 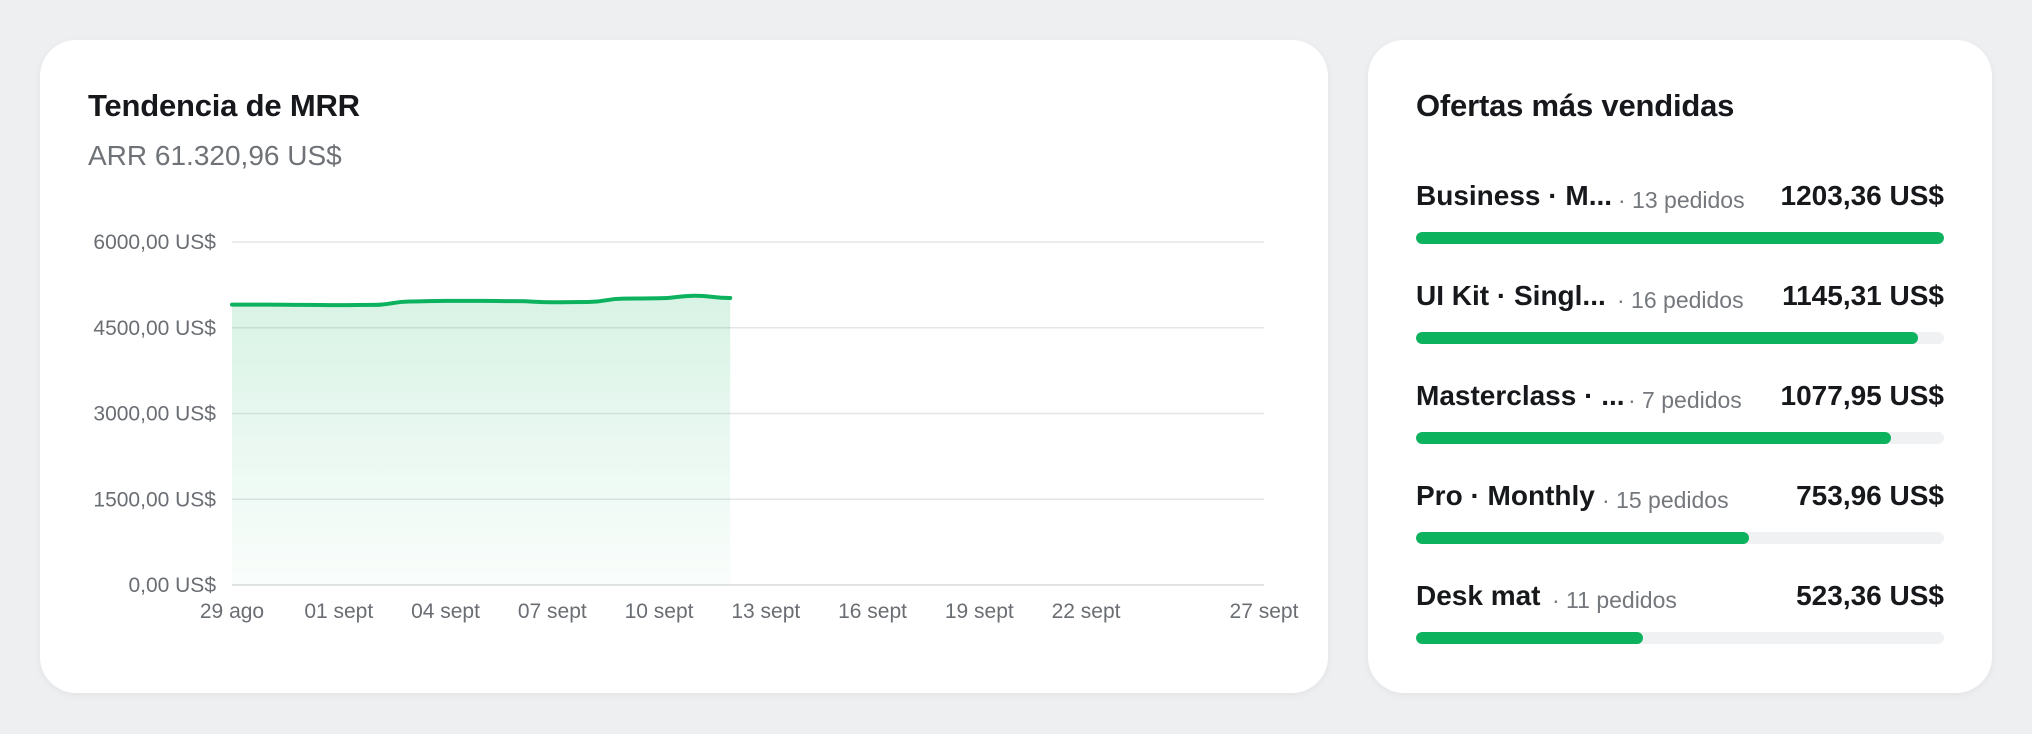 I want to click on x-tick-label: 19 sept, so click(x=979, y=611).